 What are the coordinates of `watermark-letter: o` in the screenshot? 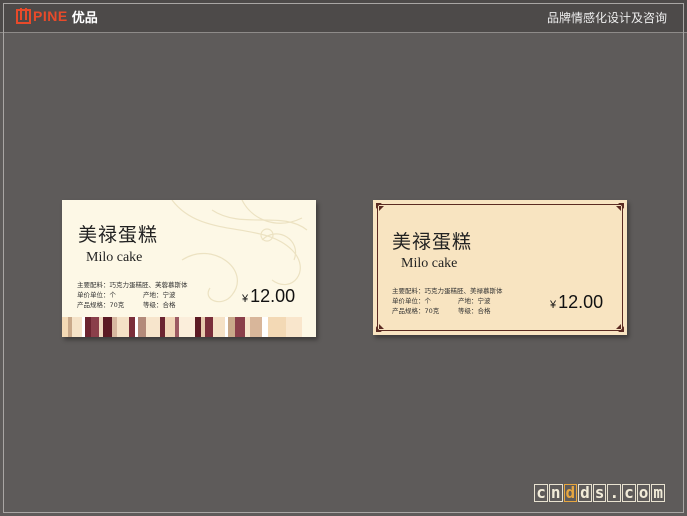 It's located at (643, 492).